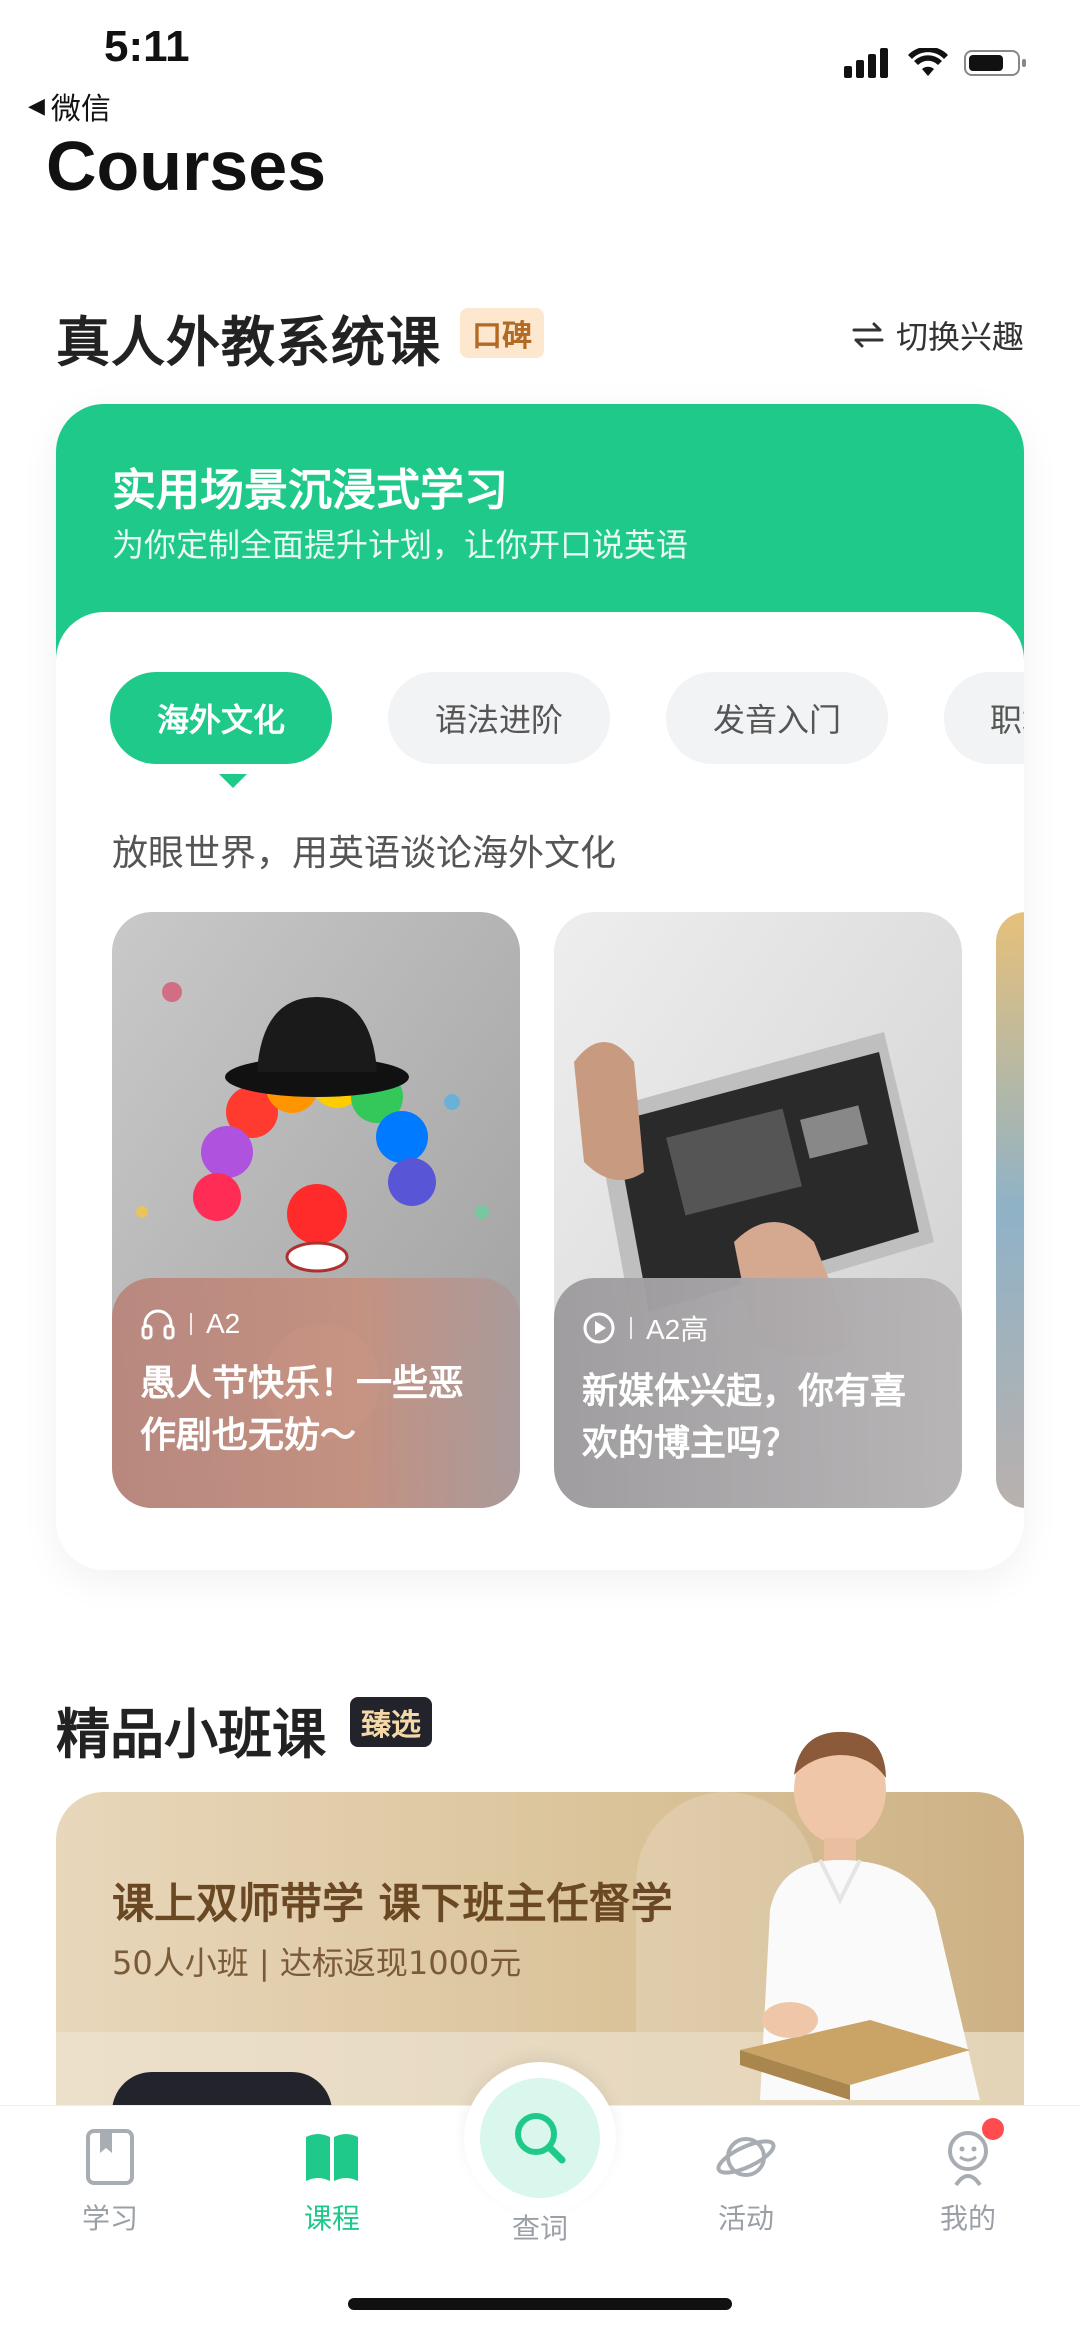 The image size is (1080, 2337). Describe the element at coordinates (993, 2129) in the screenshot. I see `notification-dot` at that location.